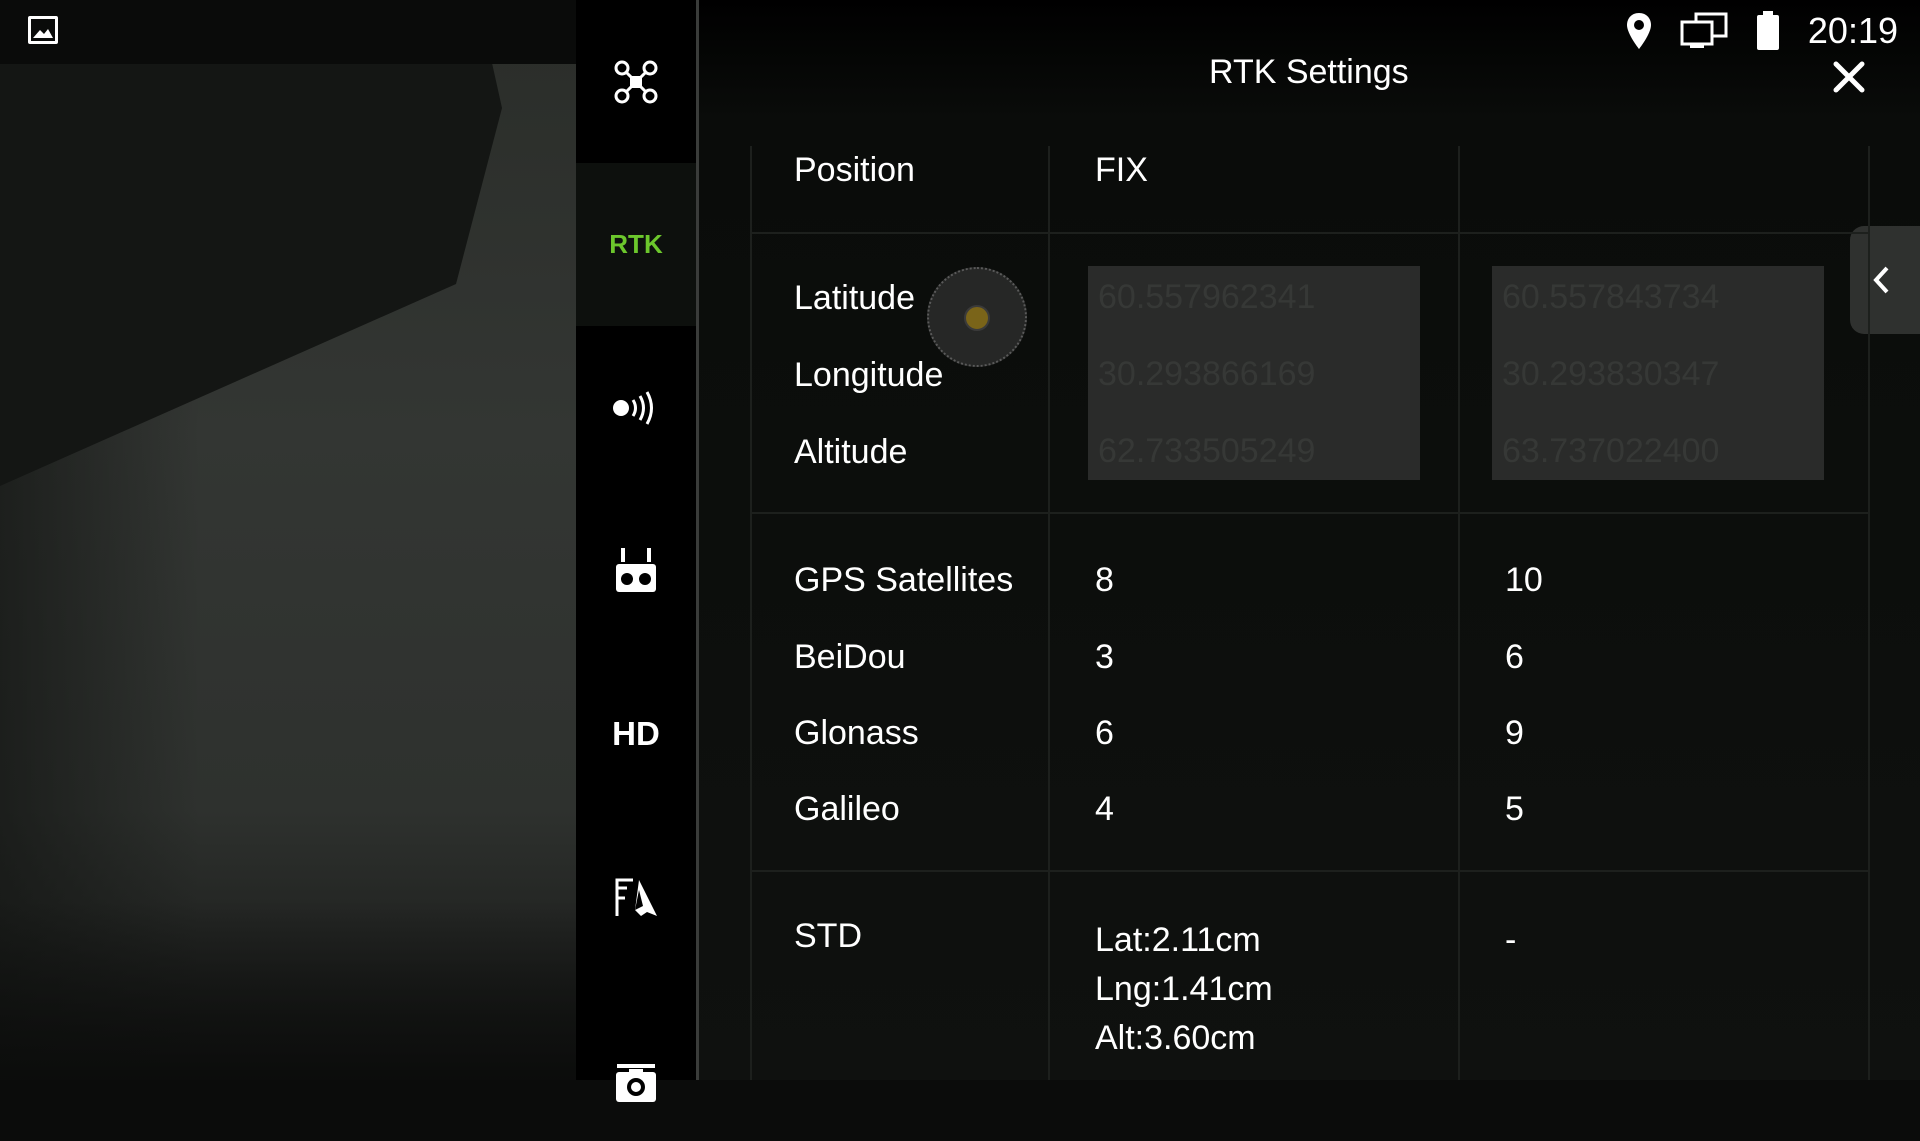 This screenshot has height=1141, width=1920. I want to click on std-alt-value: Alt:3.60cm, so click(1175, 1038).